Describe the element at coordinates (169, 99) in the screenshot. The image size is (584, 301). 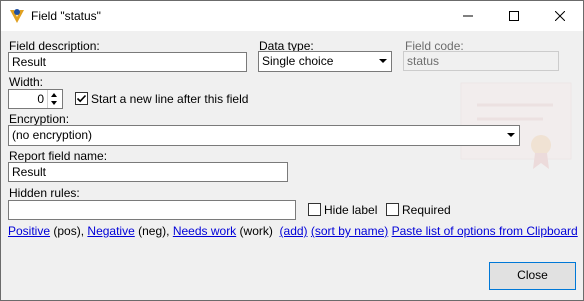
I see `new-line-checkbox-label: Start a new line after this field` at that location.